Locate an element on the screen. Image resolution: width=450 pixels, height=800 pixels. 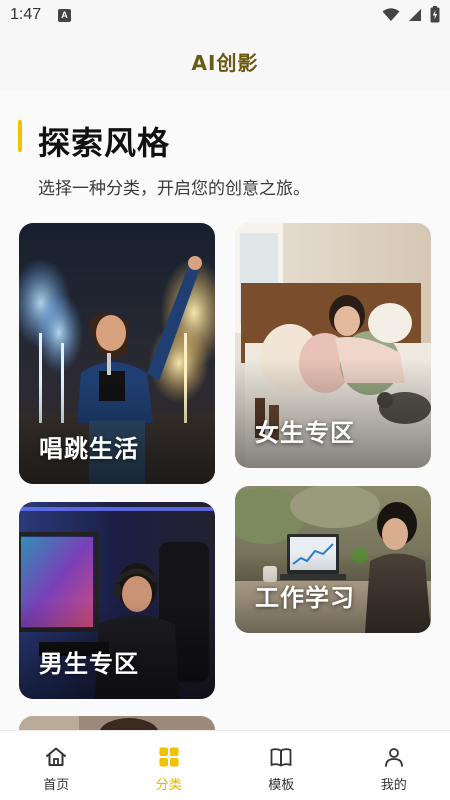
category-label: 男生专区 is located at coordinates (89, 664).